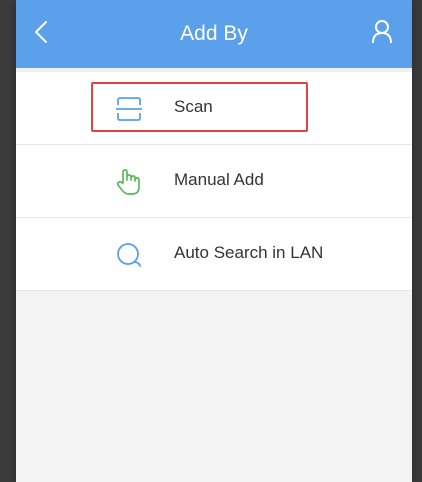  I want to click on header-bar: Add By, so click(214, 34).